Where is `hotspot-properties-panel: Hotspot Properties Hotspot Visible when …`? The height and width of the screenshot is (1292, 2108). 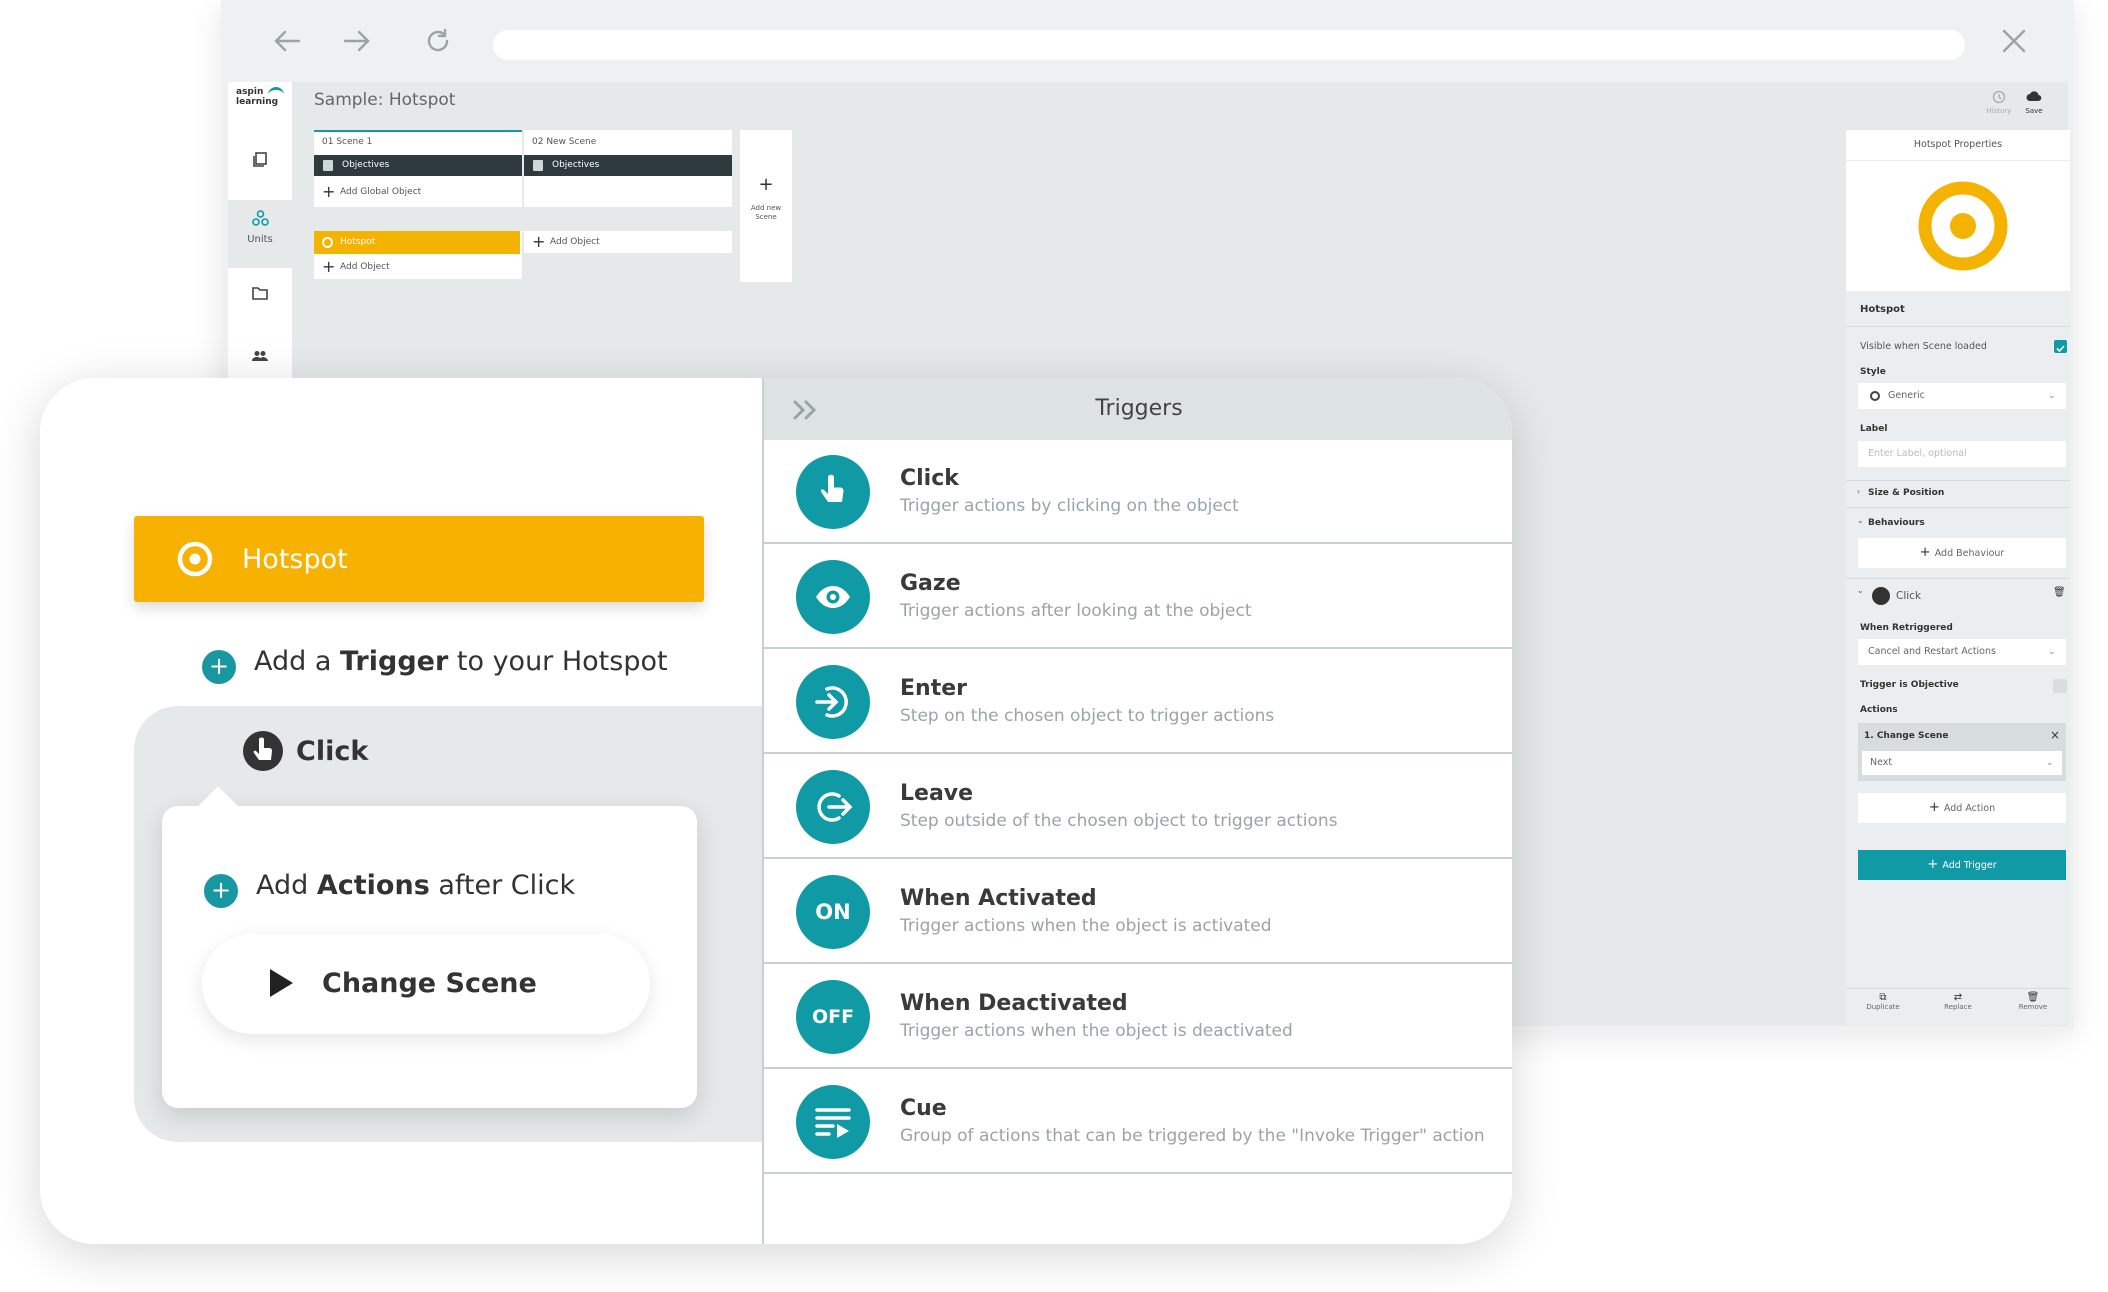 hotspot-properties-panel: Hotspot Properties Hotspot Visible when … is located at coordinates (1958, 577).